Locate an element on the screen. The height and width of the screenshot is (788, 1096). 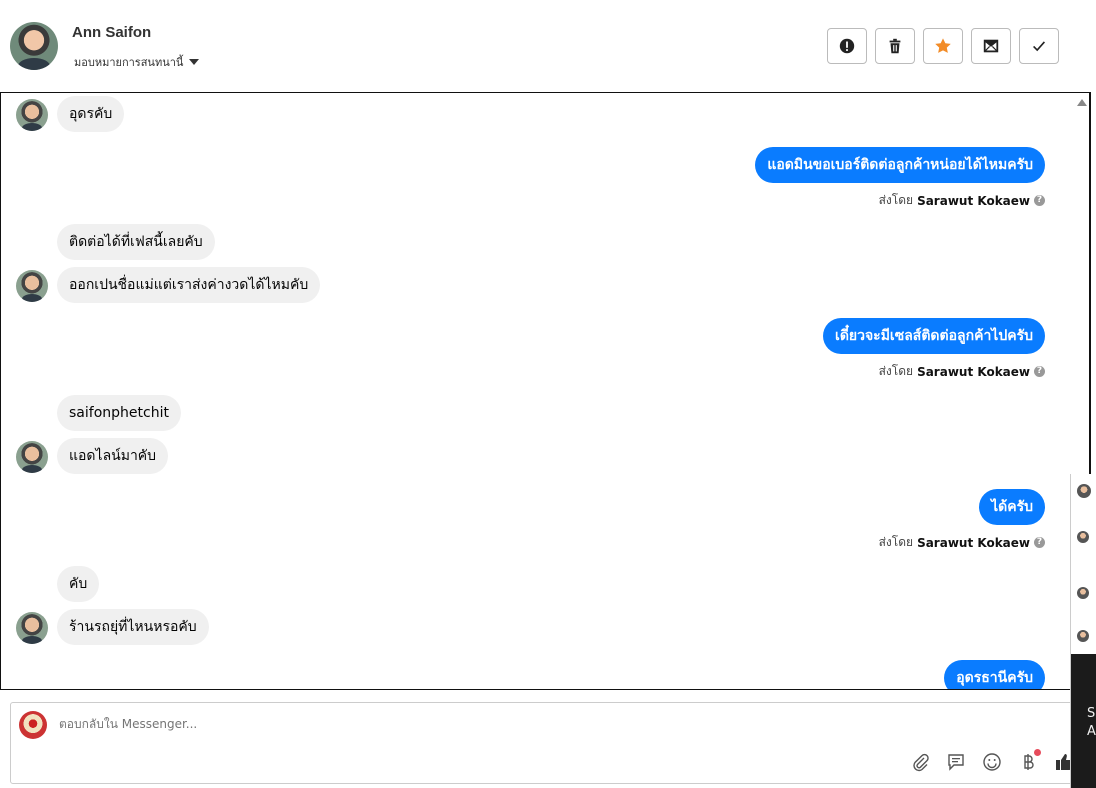
popup-text: A is located at coordinates (1091, 731).